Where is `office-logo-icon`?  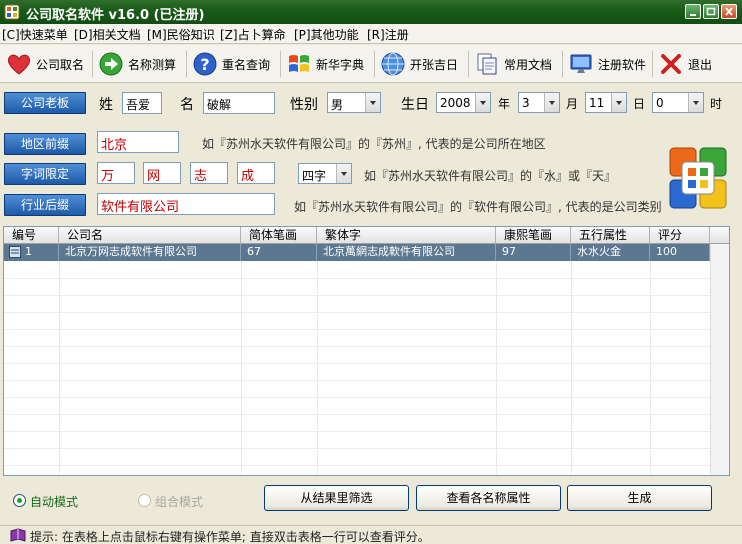
office-logo-icon is located at coordinates (698, 178).